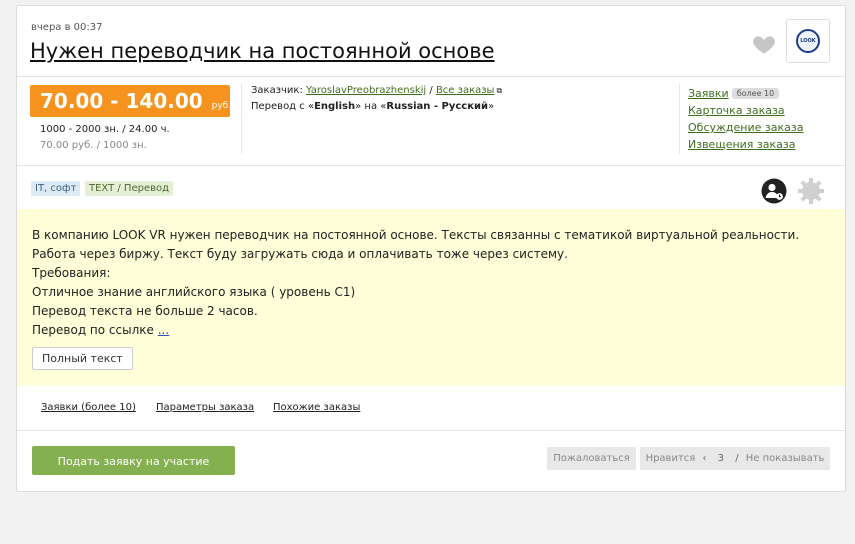 The height and width of the screenshot is (544, 855). What do you see at coordinates (67, 27) in the screenshot?
I see `order-timestamp: вчера в 00:37` at bounding box center [67, 27].